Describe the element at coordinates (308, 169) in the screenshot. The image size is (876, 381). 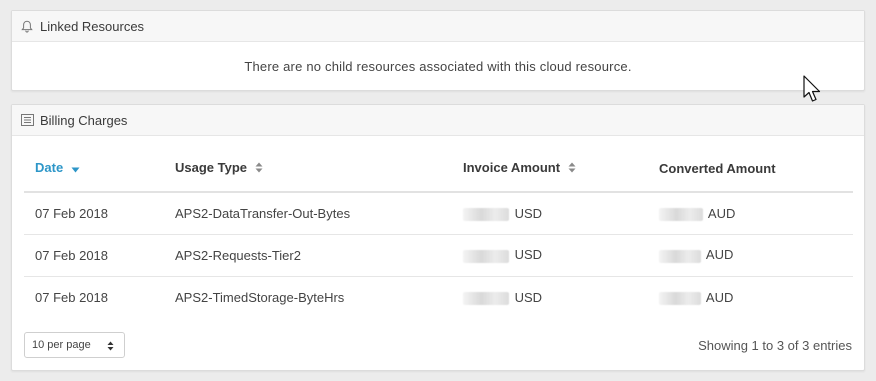
I see `column-header-usage-type: Usage Type` at that location.